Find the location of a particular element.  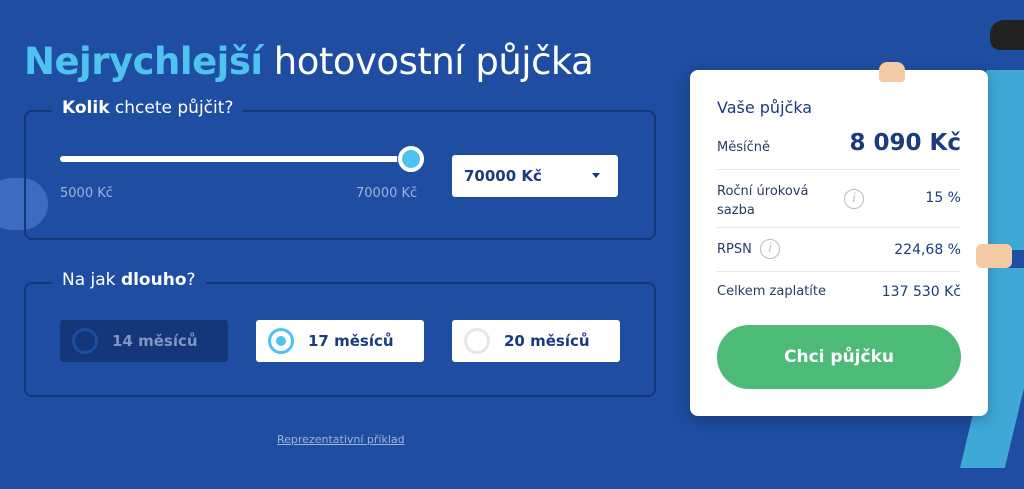

mascot-hair is located at coordinates (1007, 35).